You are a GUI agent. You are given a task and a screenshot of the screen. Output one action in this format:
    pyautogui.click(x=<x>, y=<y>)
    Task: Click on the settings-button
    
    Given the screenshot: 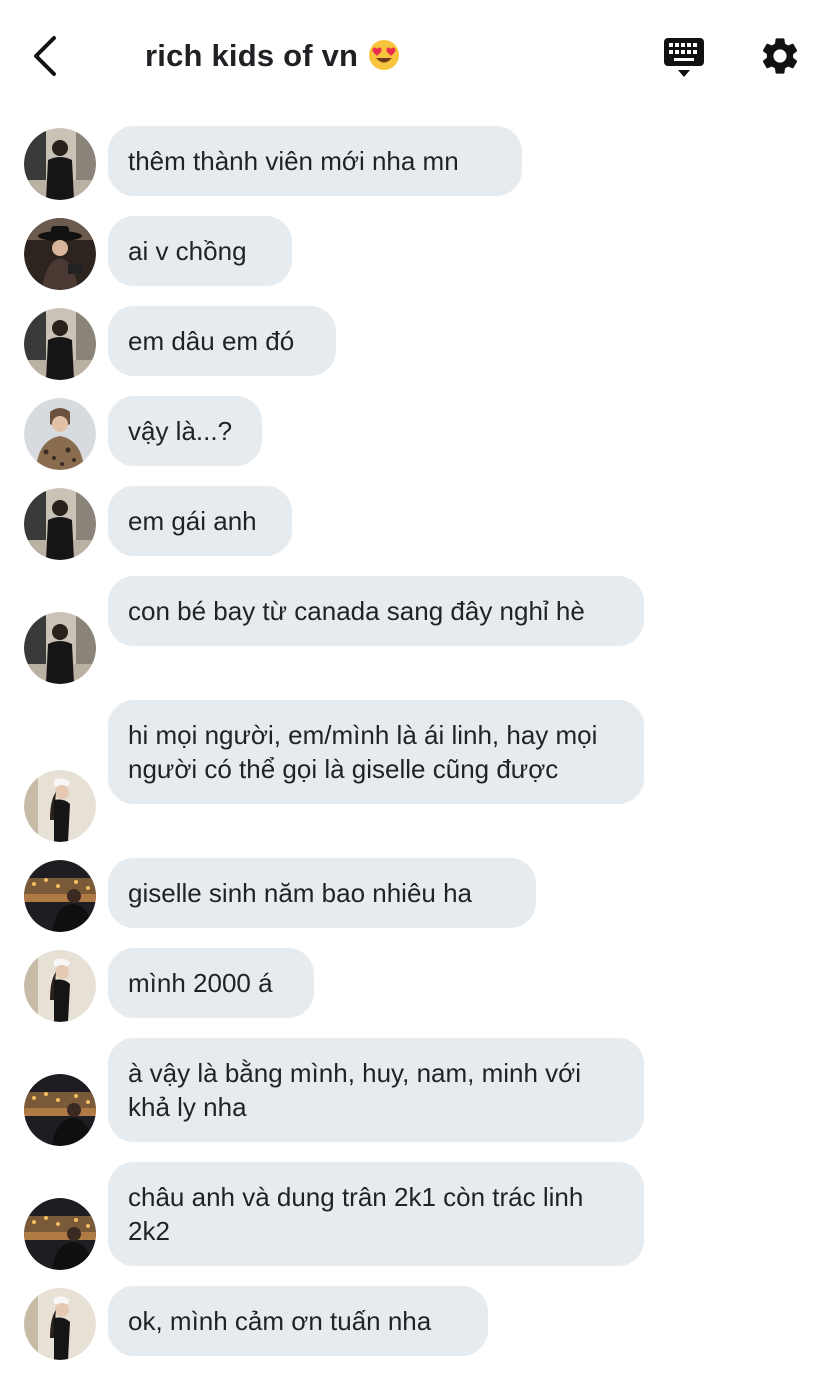 What is the action you would take?
    pyautogui.click(x=780, y=56)
    